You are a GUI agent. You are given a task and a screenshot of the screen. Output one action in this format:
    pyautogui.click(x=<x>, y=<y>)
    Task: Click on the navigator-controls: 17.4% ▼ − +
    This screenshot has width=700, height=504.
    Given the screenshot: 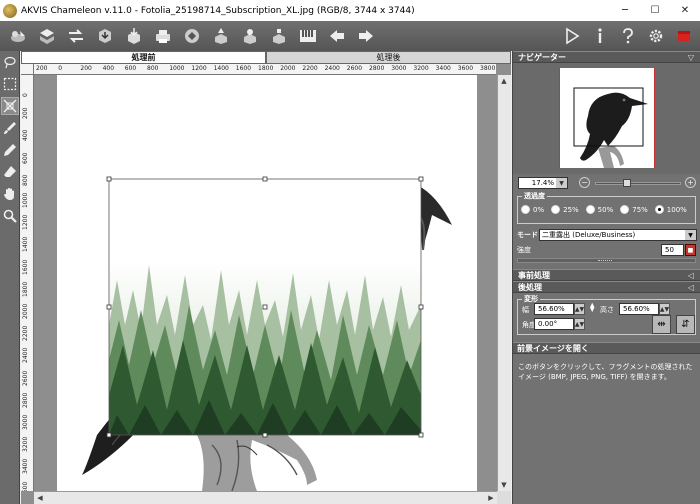 What is the action you would take?
    pyautogui.click(x=606, y=183)
    